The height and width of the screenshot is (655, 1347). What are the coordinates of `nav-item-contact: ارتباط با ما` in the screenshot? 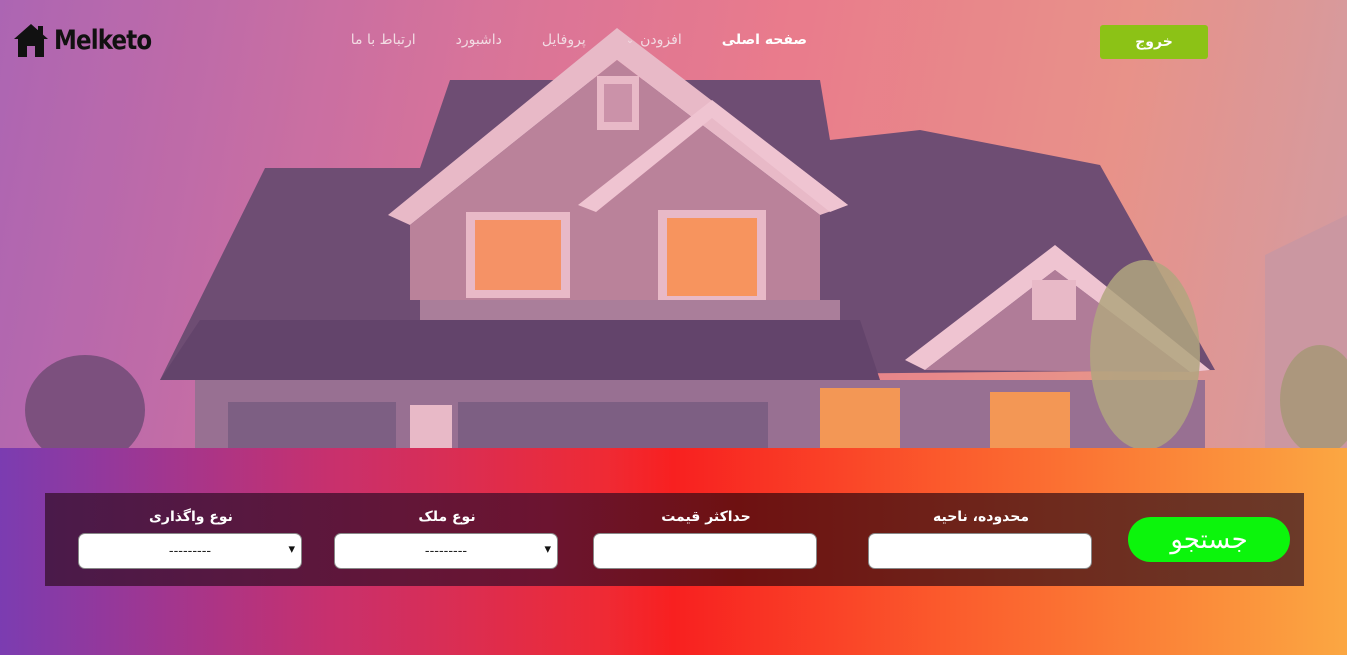 It's located at (383, 40).